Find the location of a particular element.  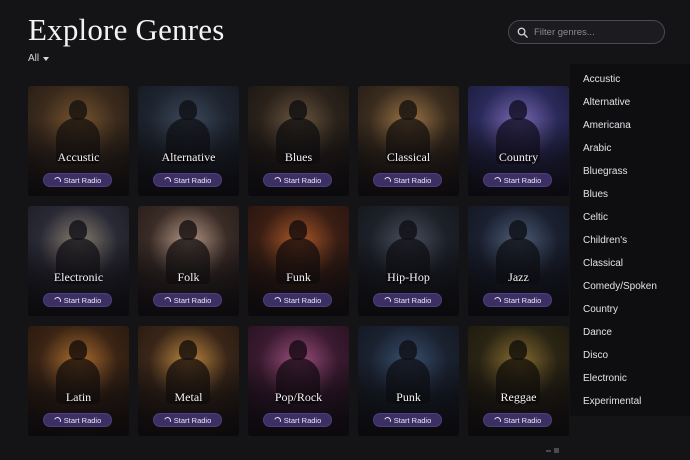

genre-filter-dropdown: All is located at coordinates (39, 58).